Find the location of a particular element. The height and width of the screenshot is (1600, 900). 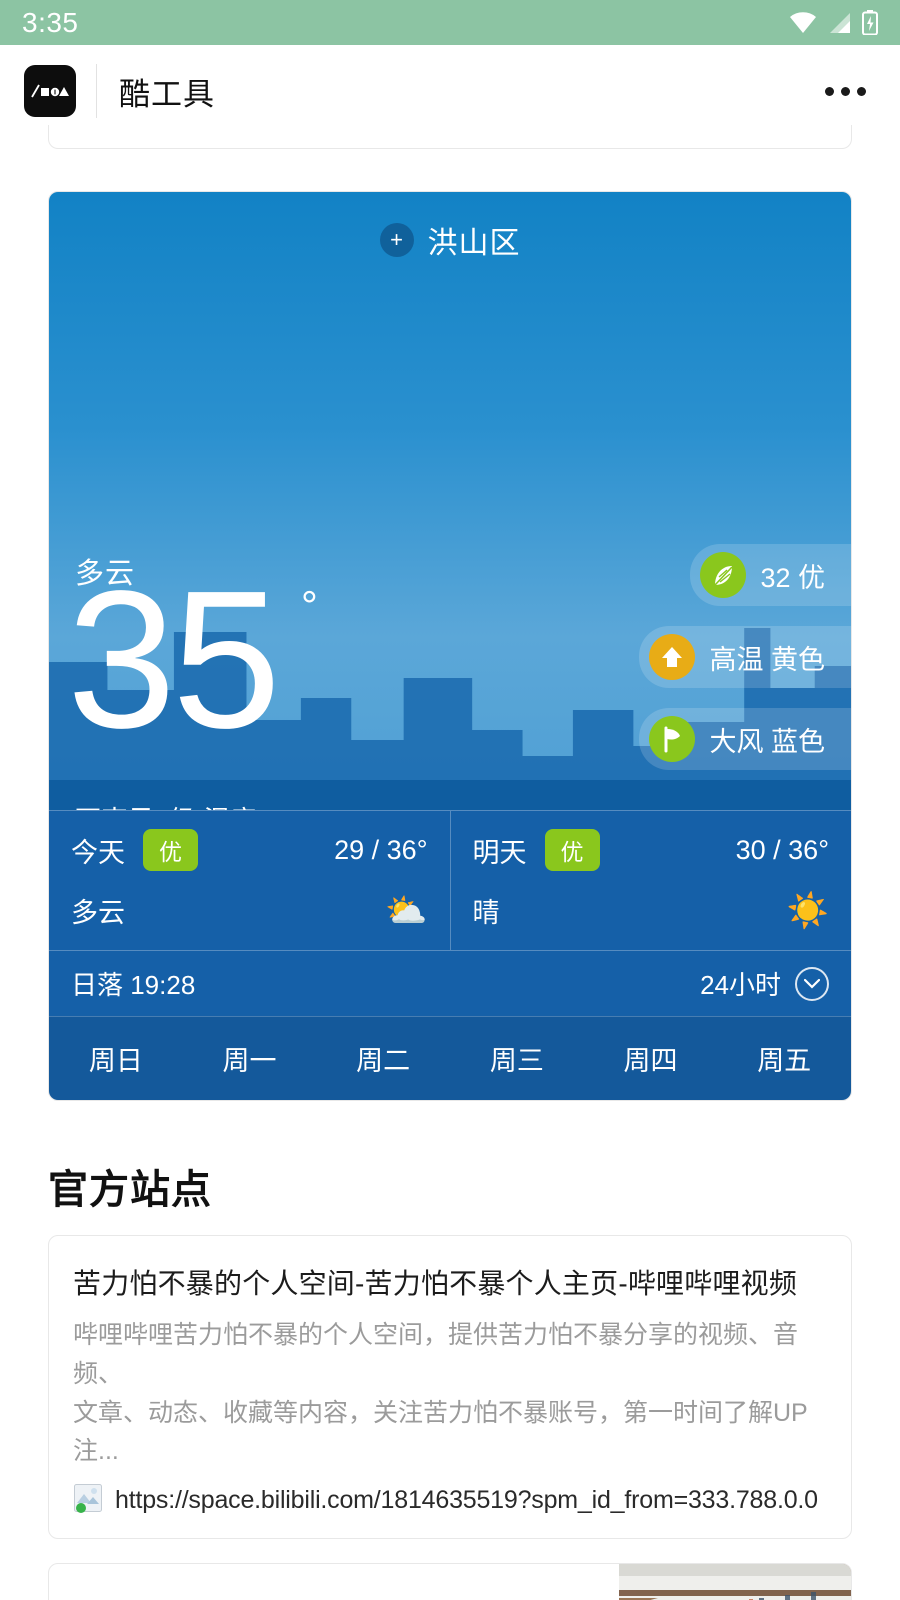

appbar-divider is located at coordinates (96, 91).